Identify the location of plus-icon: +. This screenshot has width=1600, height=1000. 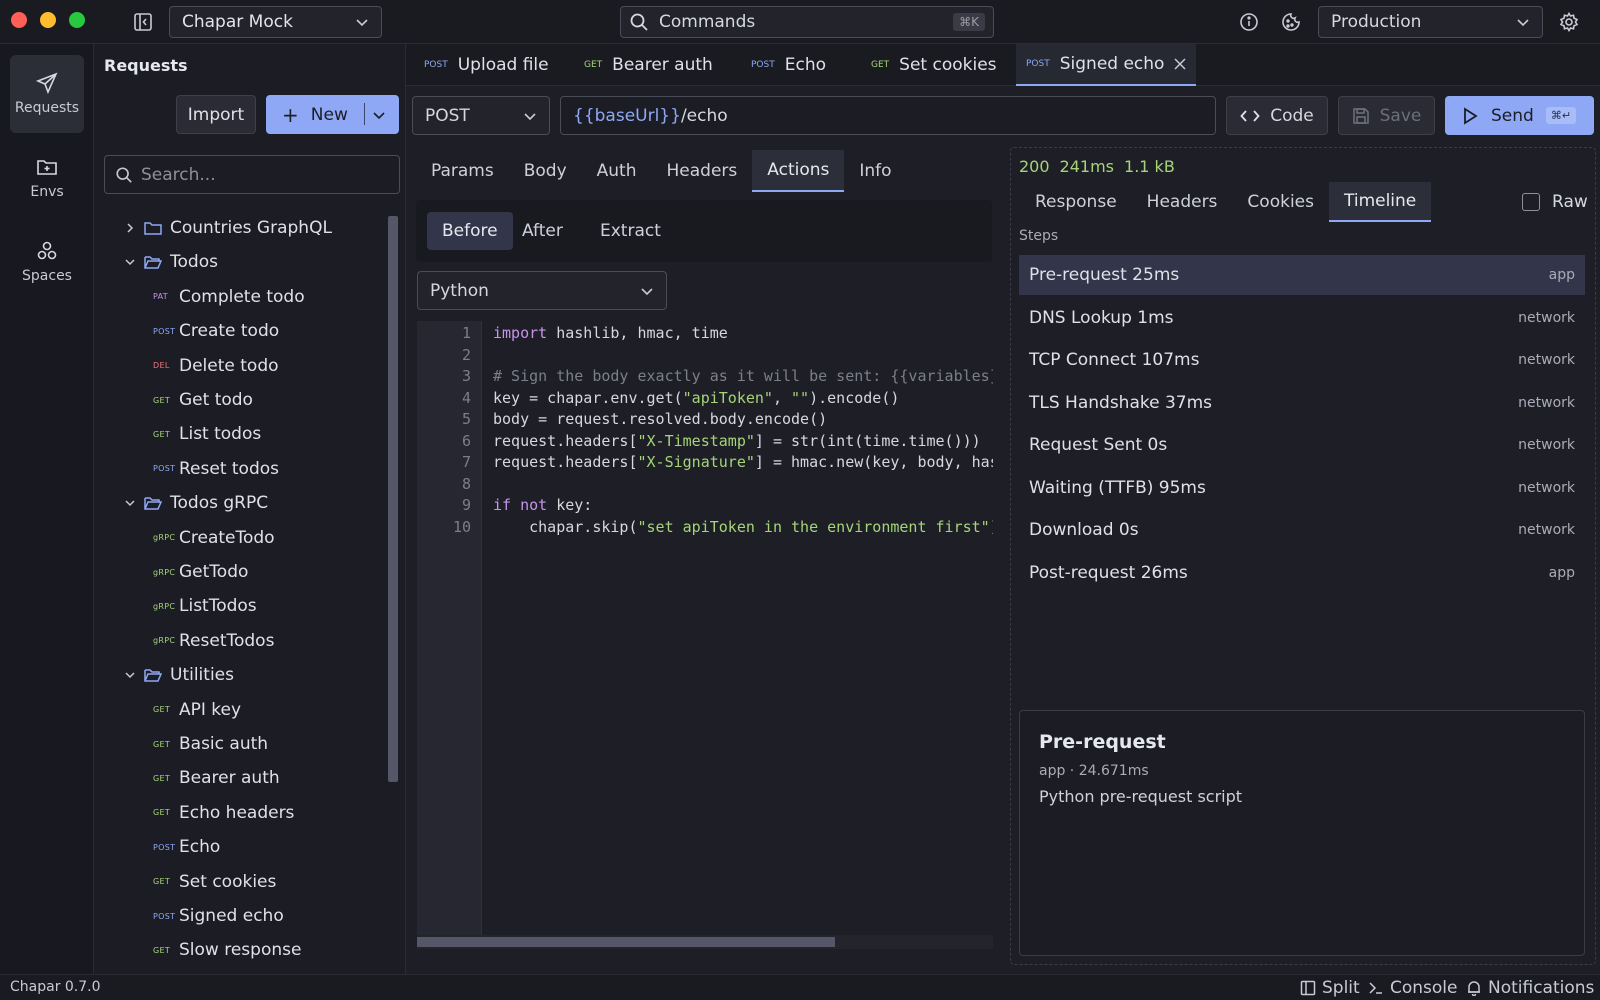
(290, 114).